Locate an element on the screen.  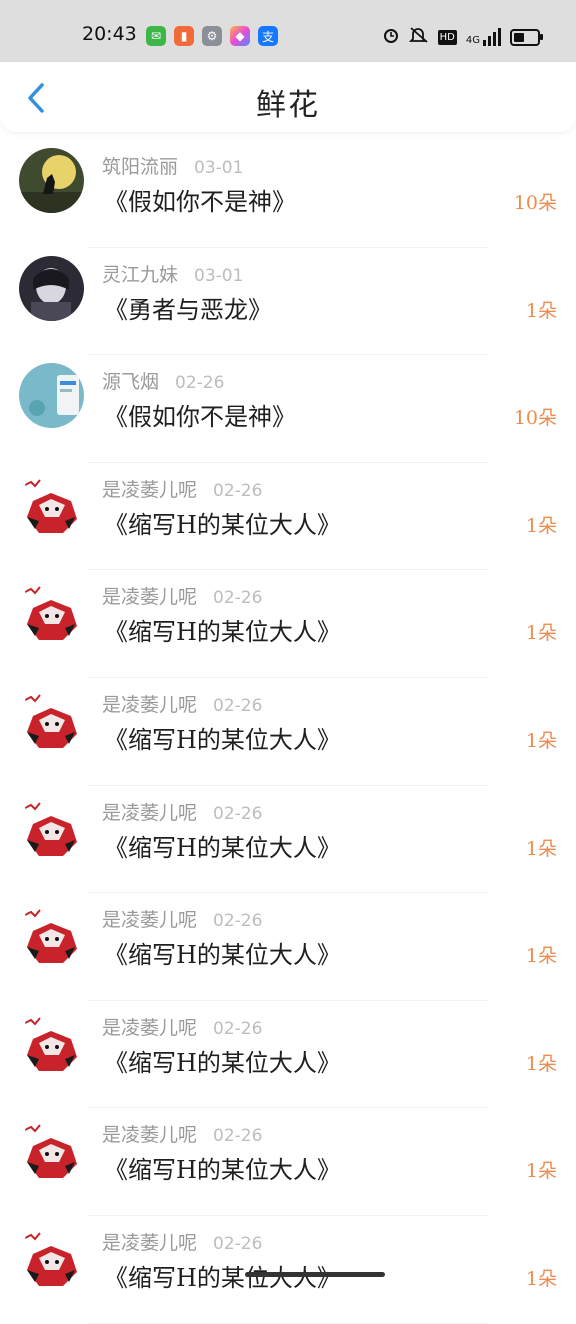
list-item: 筑阳流丽 03-01 《假如你不是神》 10朵 is located at coordinates (288, 194).